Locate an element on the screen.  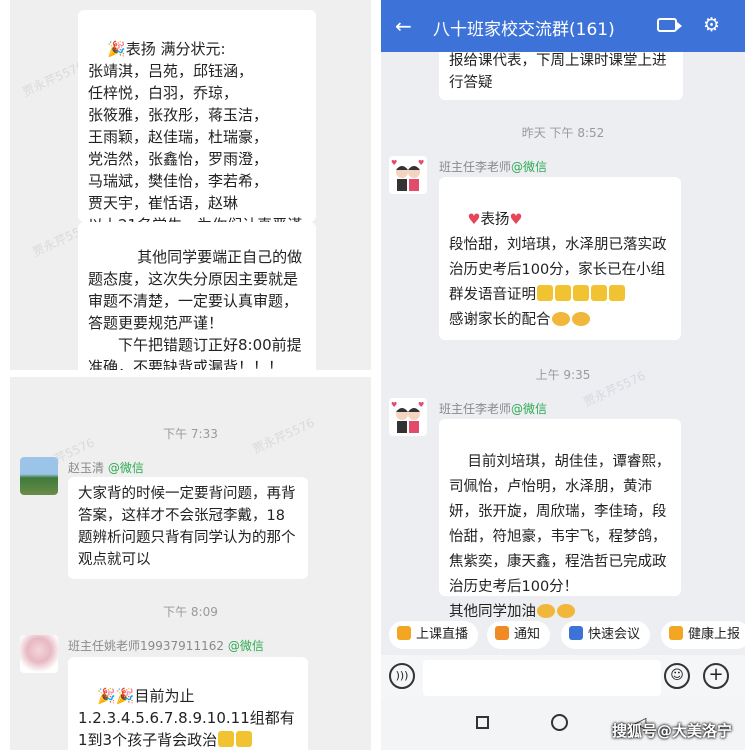
group-title: 八十班家校交流群(161) is located at coordinates (524, 30).